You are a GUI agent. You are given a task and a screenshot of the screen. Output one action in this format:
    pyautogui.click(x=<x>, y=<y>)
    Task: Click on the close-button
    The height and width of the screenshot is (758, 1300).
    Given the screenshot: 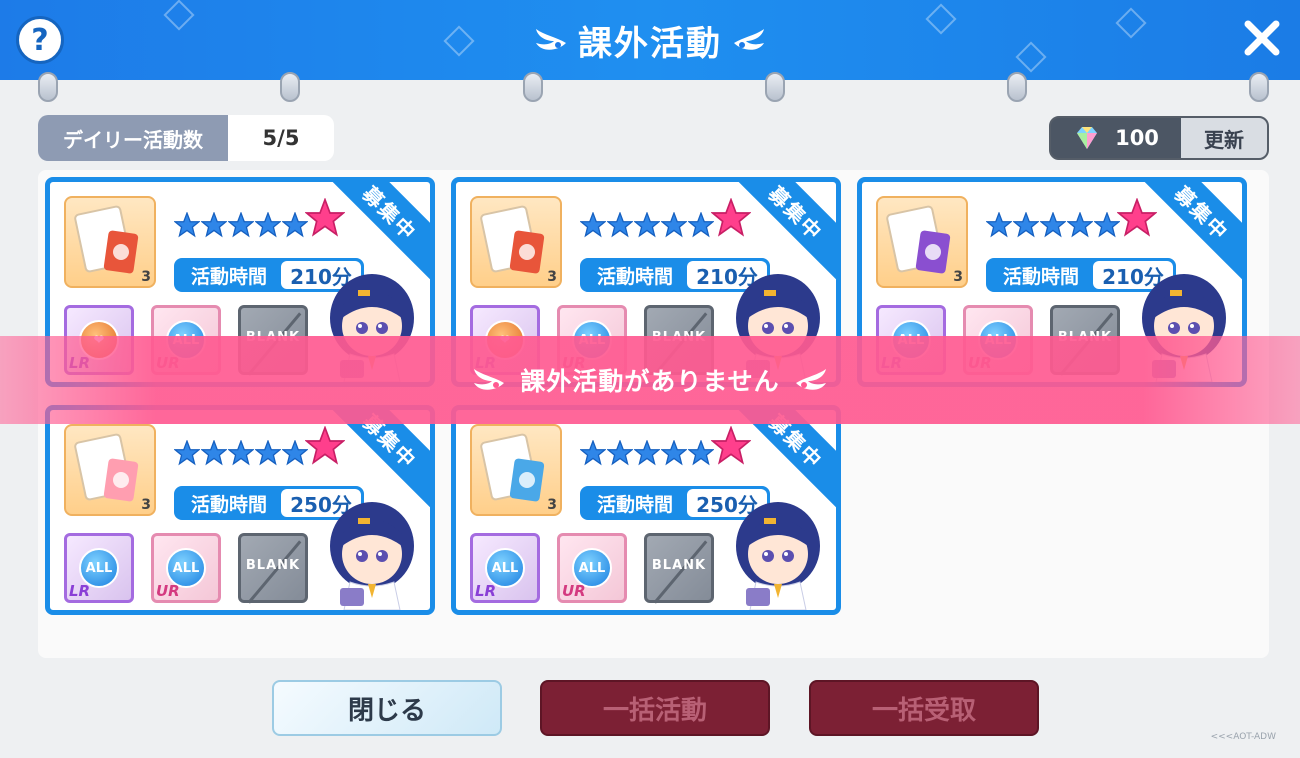 What is the action you would take?
    pyautogui.click(x=1262, y=38)
    